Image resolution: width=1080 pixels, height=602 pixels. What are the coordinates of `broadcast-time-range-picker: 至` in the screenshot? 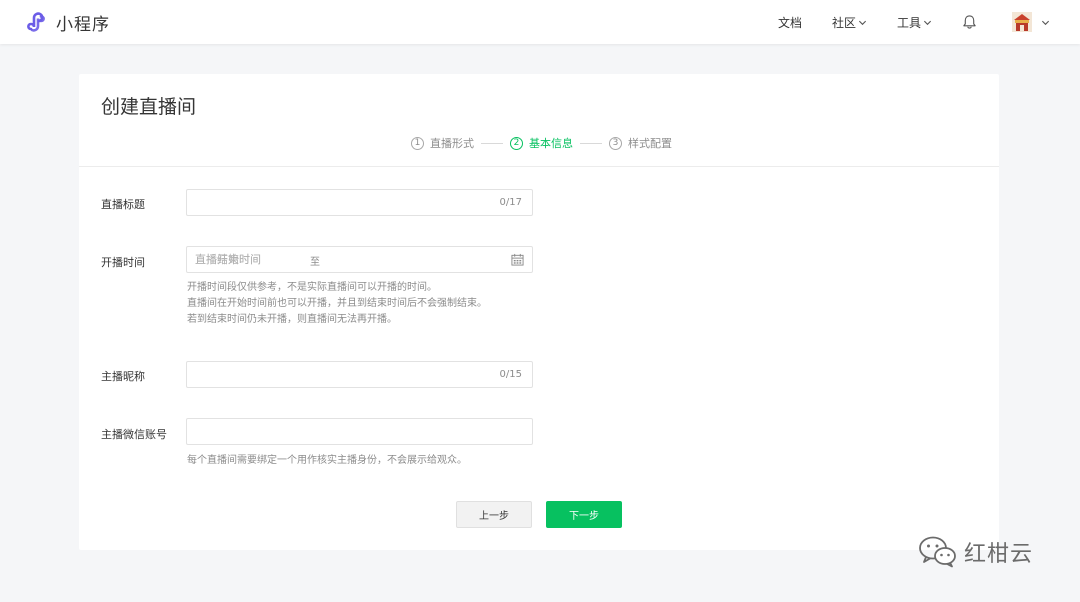 It's located at (359, 259).